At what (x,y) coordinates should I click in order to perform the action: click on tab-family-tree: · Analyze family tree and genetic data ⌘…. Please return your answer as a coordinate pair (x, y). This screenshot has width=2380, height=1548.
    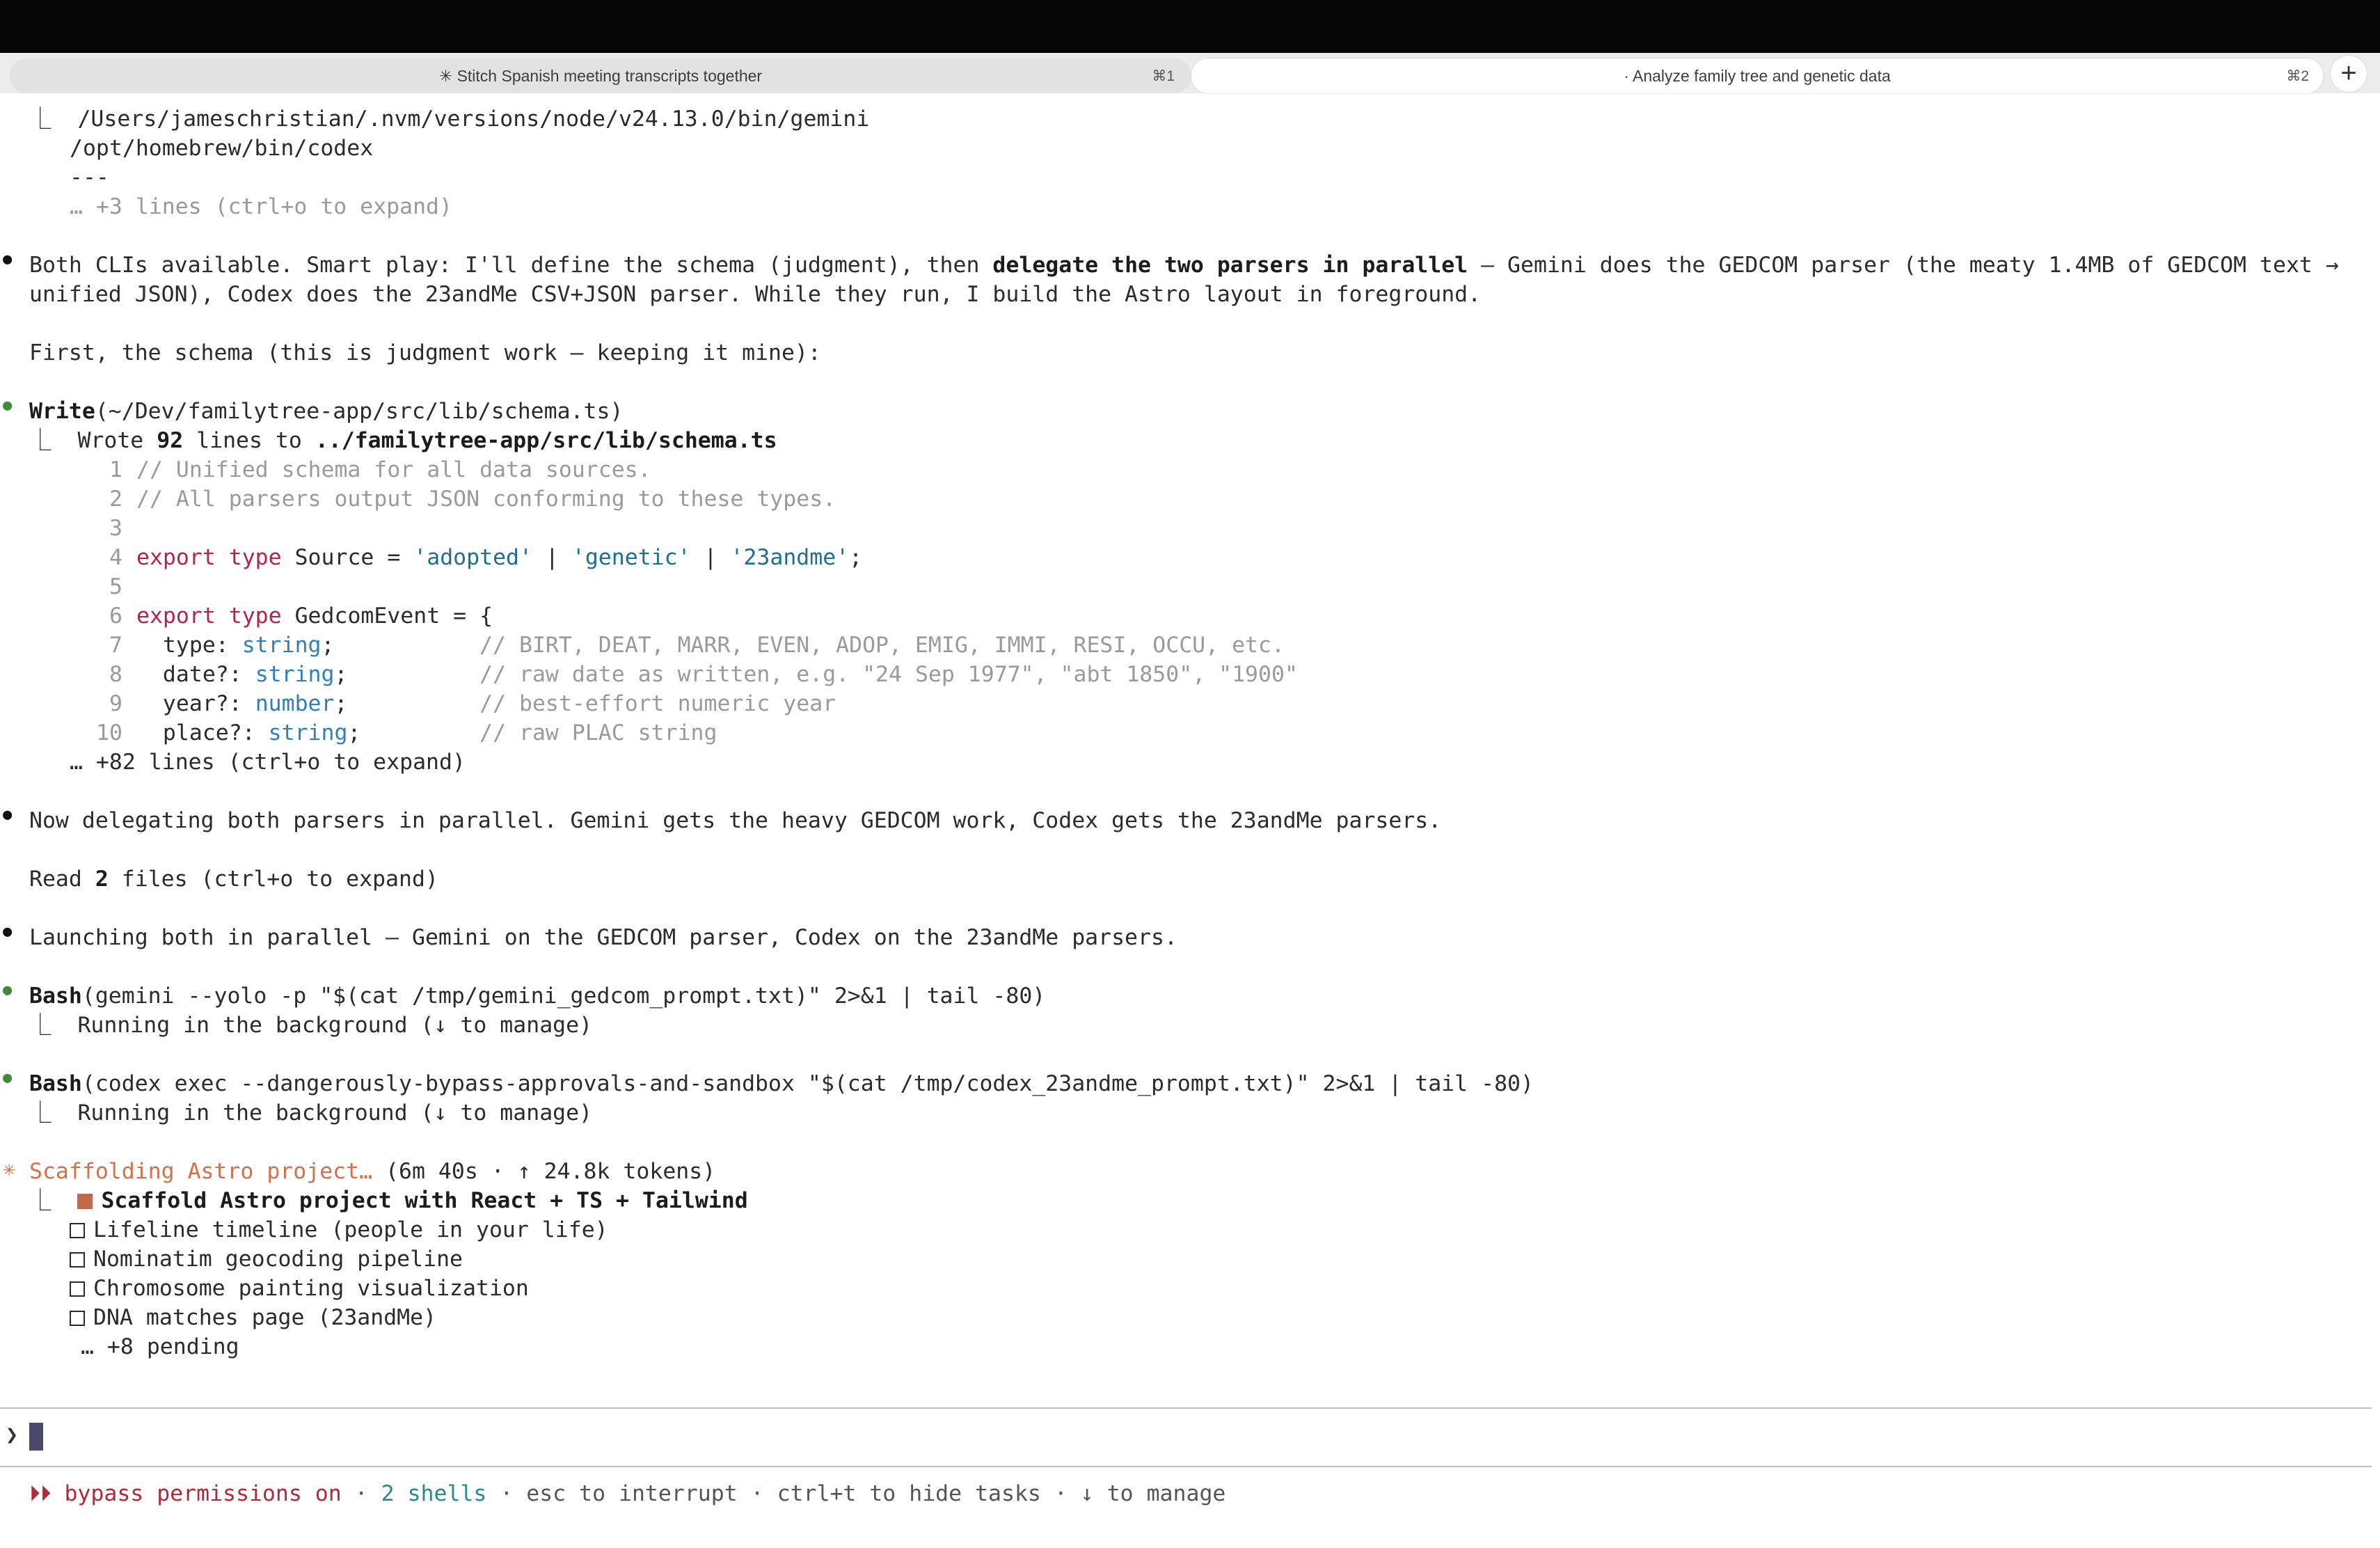
    Looking at the image, I should click on (1757, 75).